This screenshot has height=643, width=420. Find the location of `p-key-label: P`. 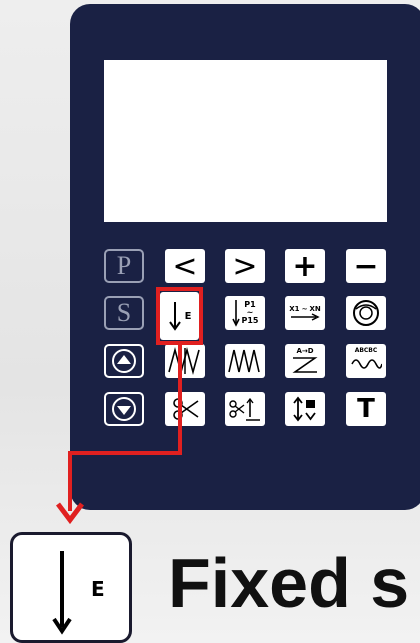

p-key-label: P is located at coordinates (124, 265).